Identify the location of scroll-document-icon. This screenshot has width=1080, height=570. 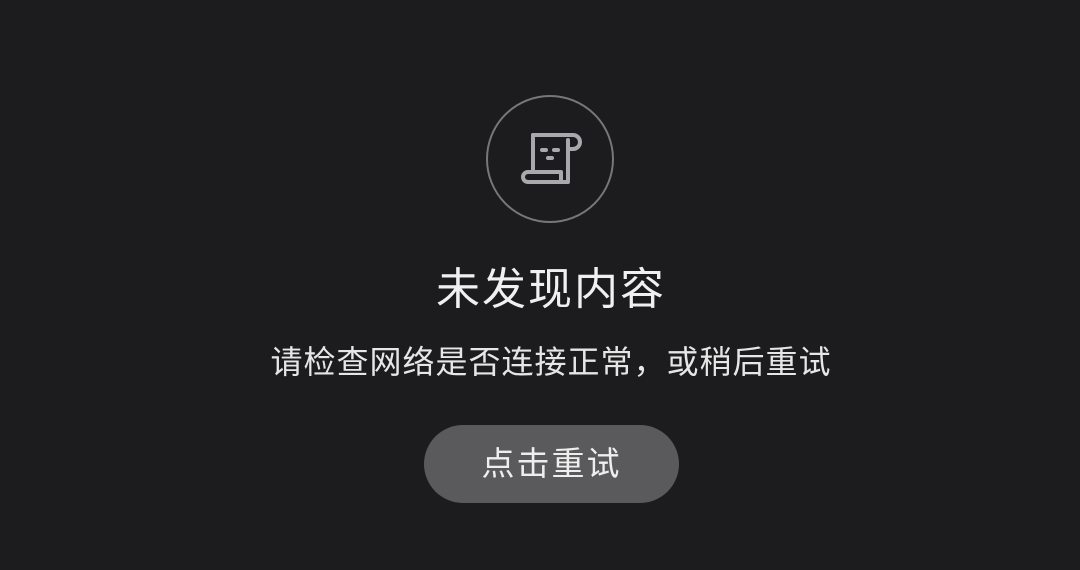
(551, 158).